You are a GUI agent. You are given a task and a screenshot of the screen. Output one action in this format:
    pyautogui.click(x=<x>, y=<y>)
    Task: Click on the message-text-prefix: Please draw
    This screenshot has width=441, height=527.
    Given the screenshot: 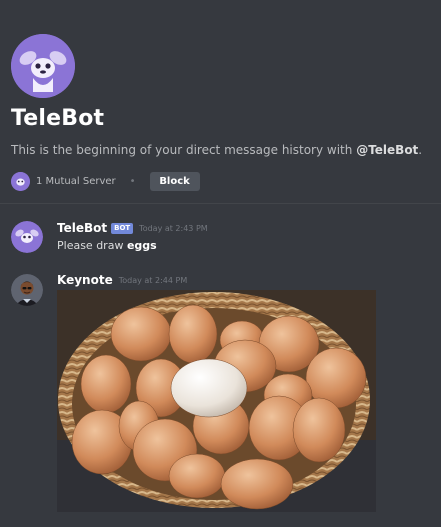 What is the action you would take?
    pyautogui.click(x=92, y=245)
    